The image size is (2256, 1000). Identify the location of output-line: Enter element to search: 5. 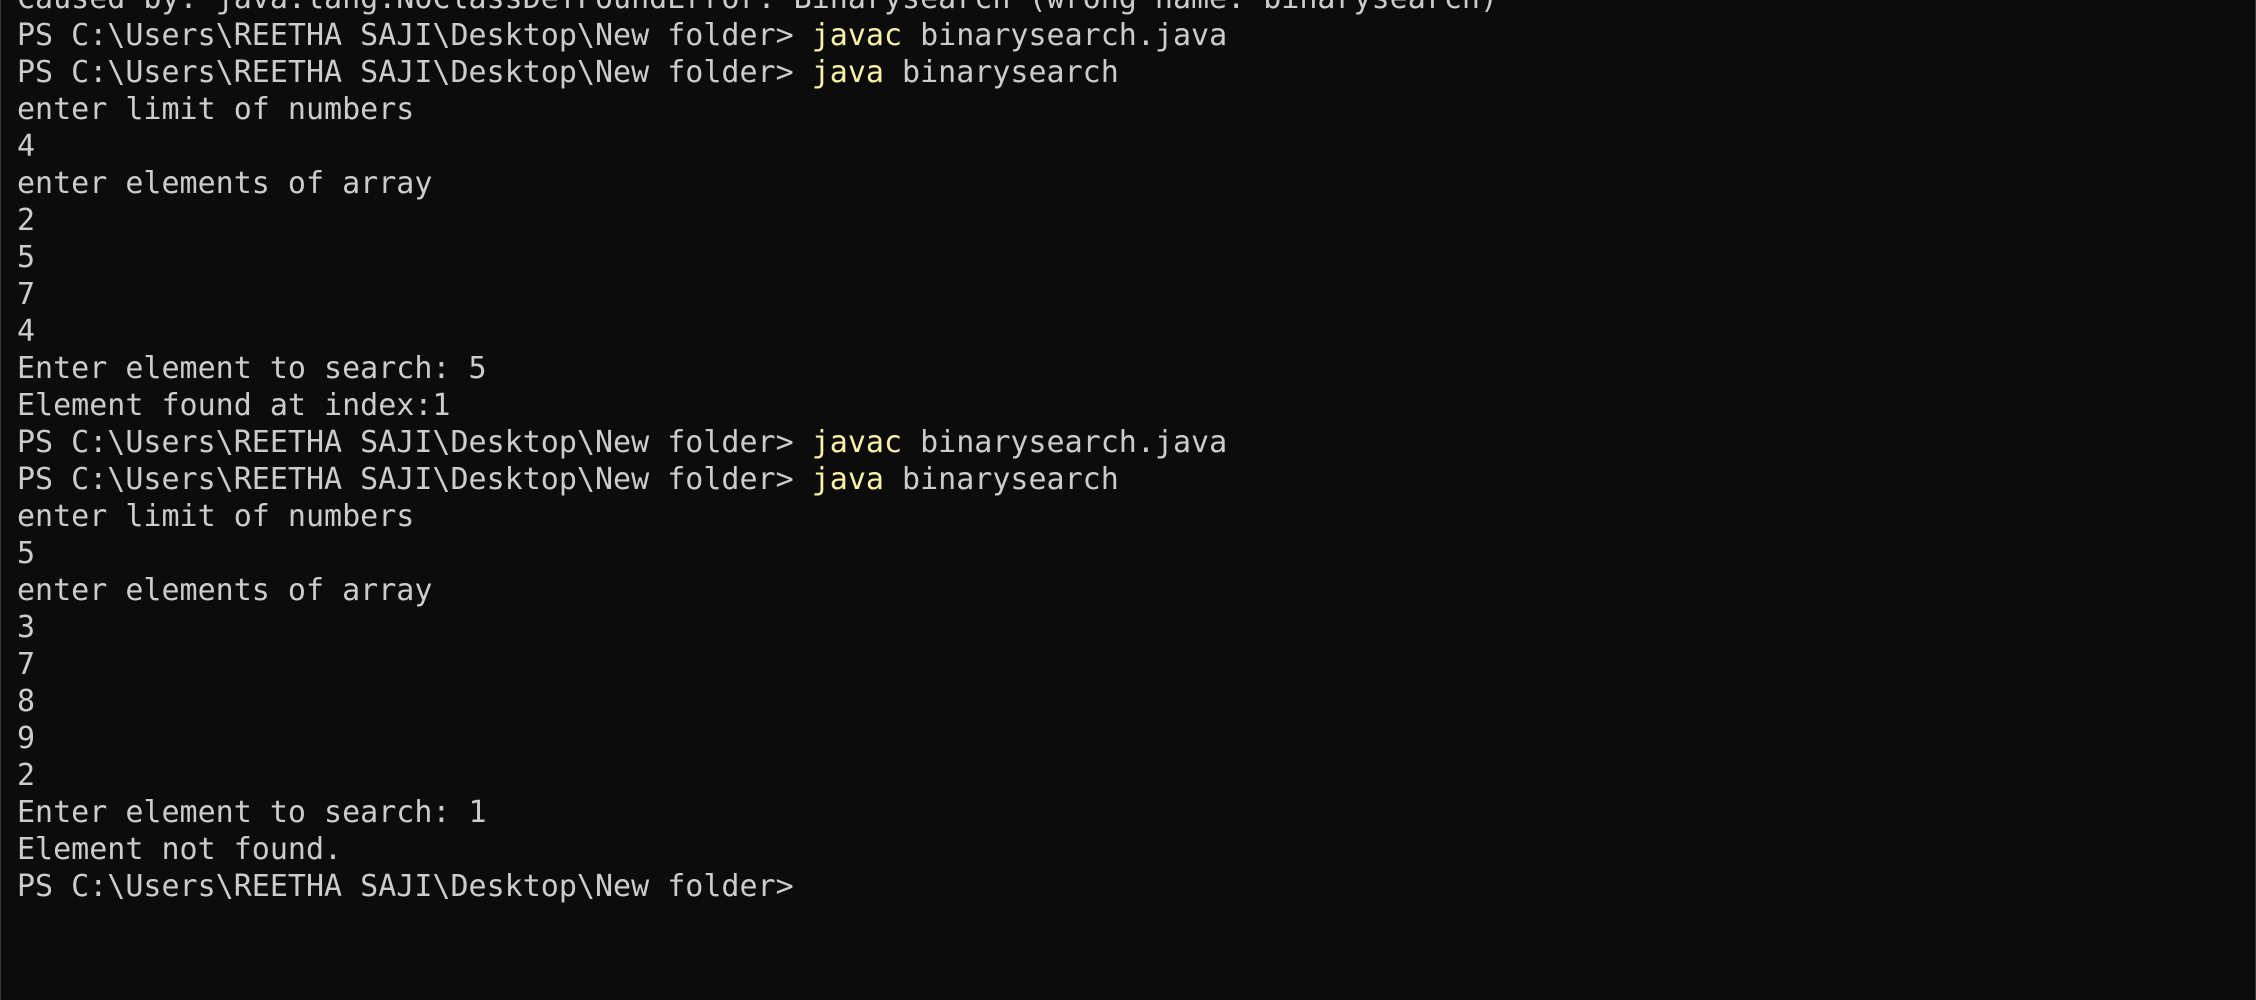
(252, 368).